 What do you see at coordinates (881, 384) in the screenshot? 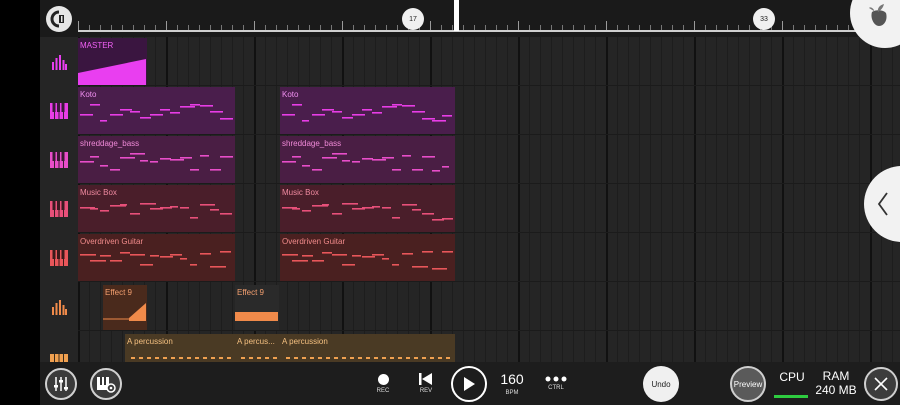
I see `close-button` at bounding box center [881, 384].